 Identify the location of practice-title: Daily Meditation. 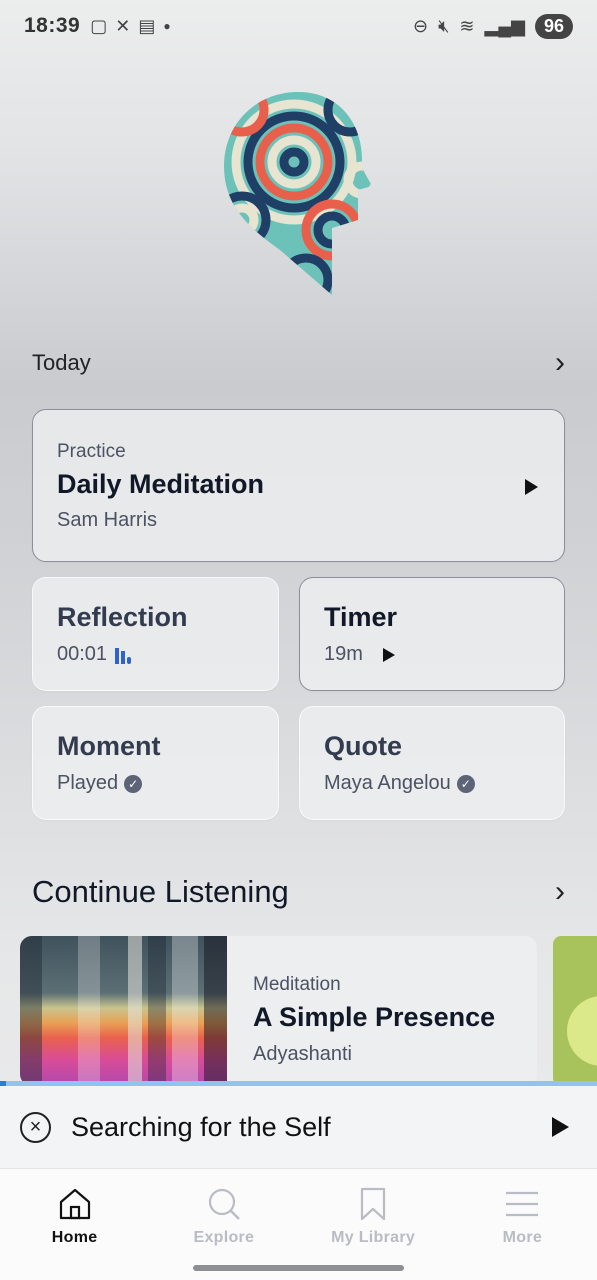
(161, 484).